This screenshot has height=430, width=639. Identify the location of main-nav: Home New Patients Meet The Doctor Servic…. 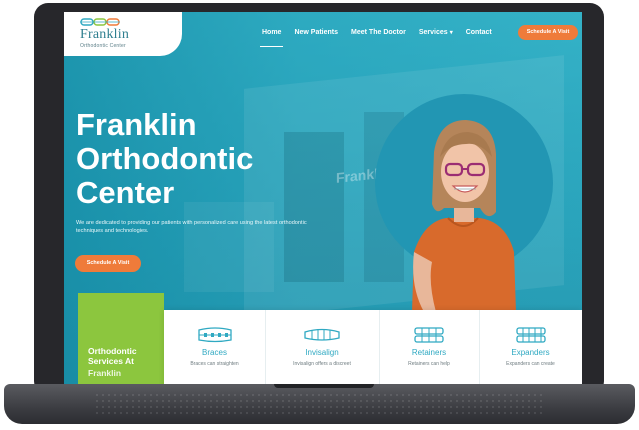
(375, 38).